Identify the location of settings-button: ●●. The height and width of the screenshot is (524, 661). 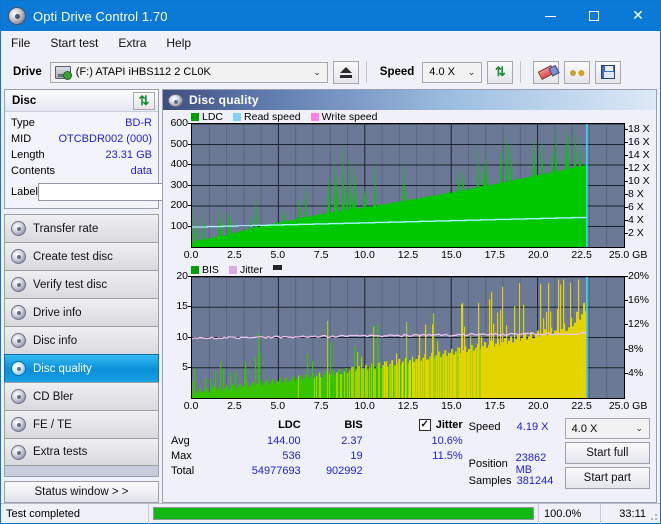
(577, 72).